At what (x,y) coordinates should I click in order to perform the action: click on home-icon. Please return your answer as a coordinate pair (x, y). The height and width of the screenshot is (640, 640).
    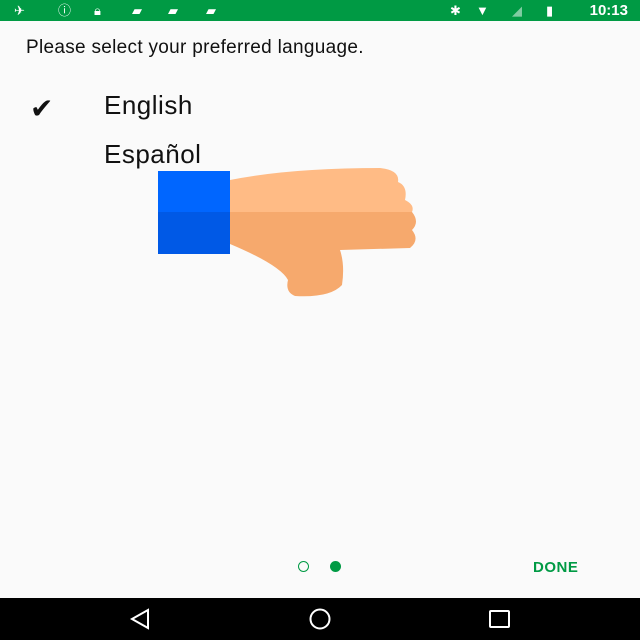
    Looking at the image, I should click on (320, 619).